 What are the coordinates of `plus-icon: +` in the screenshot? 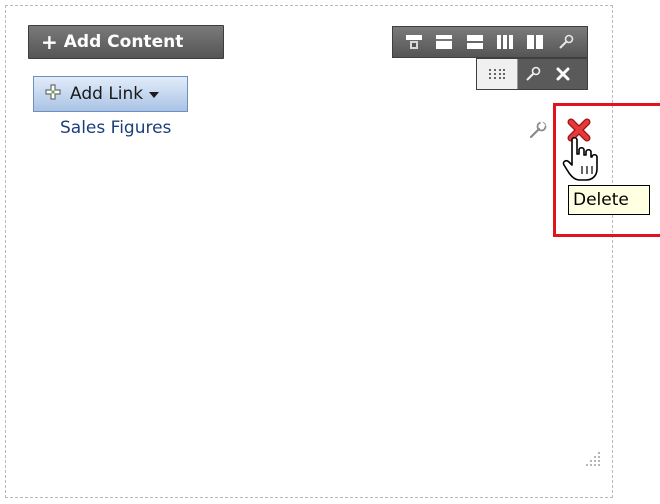 It's located at (49, 42).